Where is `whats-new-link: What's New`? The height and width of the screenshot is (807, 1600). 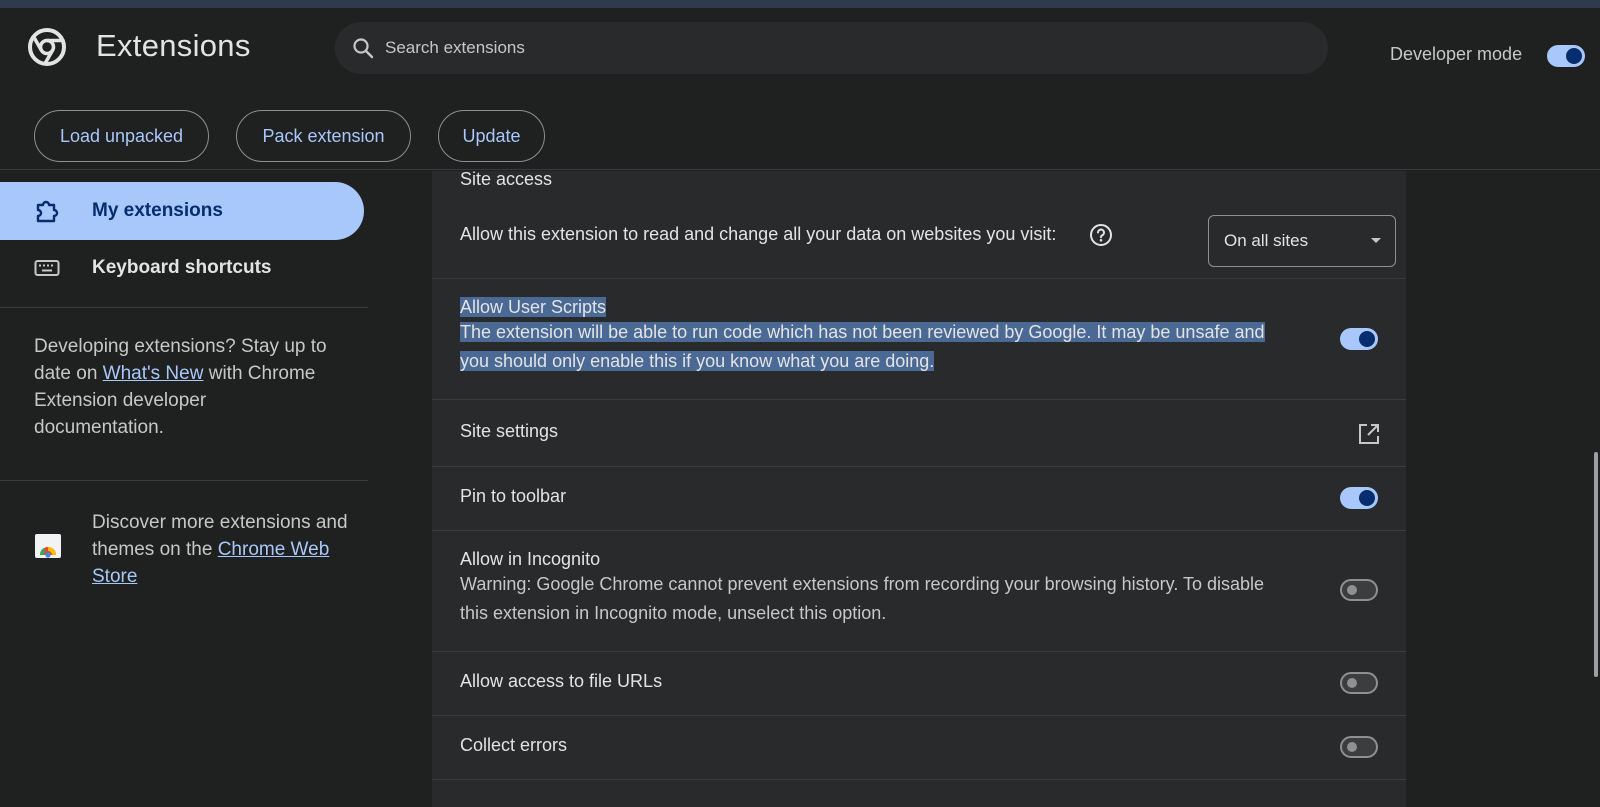 whats-new-link: What's New is located at coordinates (153, 373).